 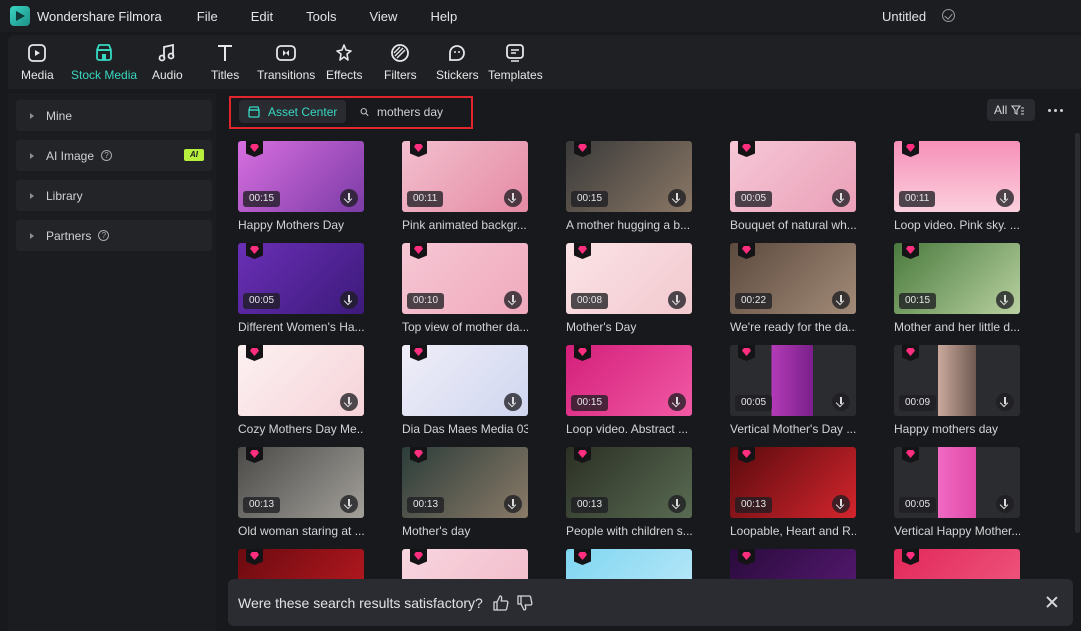 I want to click on feedback-bar: Were these search results satisfactory?, so click(x=650, y=602).